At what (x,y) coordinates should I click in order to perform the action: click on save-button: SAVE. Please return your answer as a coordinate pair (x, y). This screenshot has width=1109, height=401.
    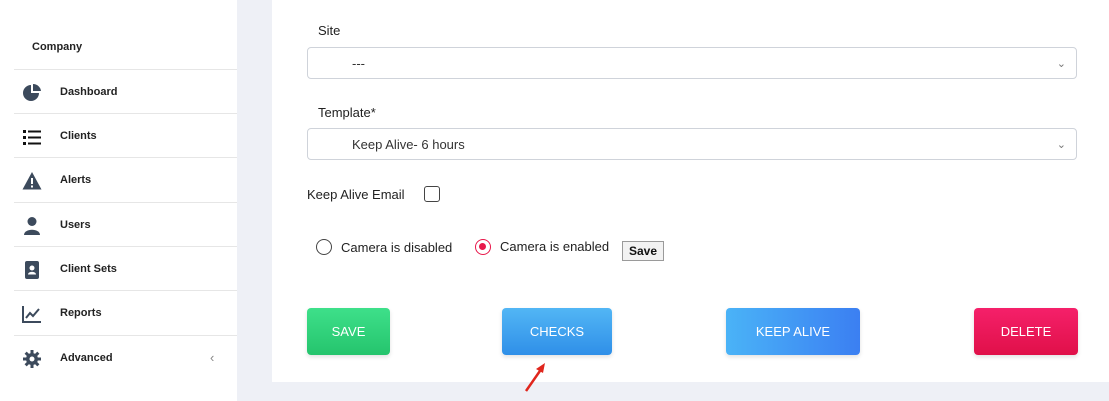
    Looking at the image, I should click on (348, 331).